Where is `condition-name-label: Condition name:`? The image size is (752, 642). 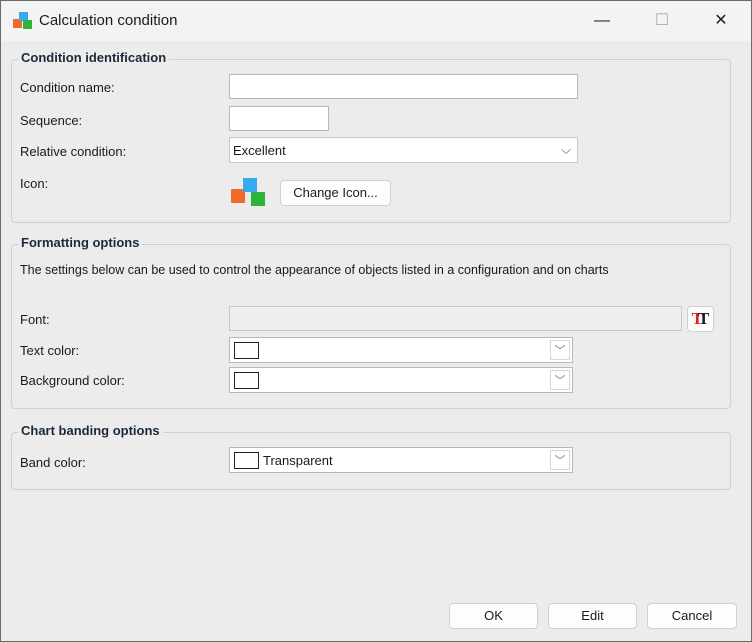 condition-name-label: Condition name: is located at coordinates (67, 87).